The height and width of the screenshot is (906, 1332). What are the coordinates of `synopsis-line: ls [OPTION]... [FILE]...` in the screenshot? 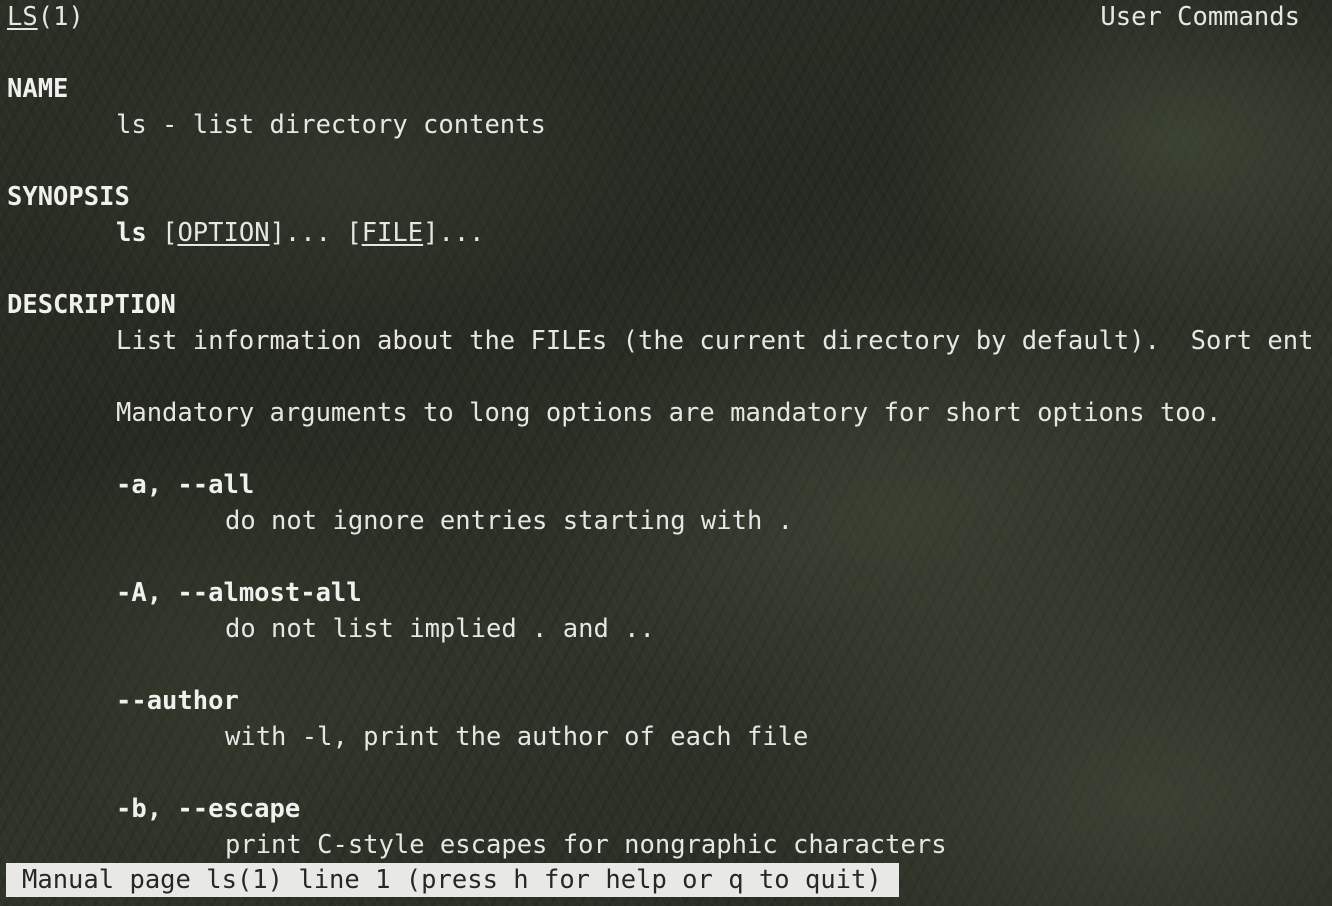 It's located at (300, 233).